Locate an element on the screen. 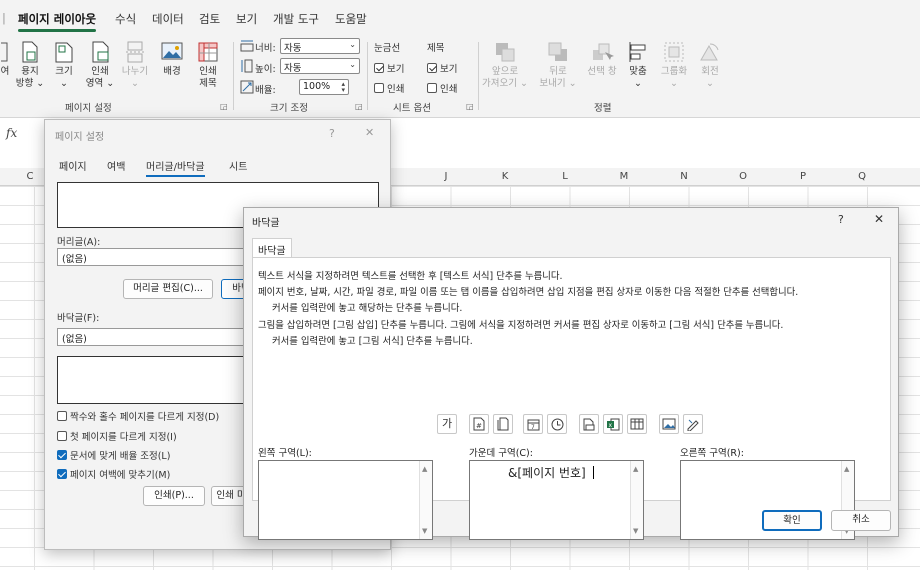 This screenshot has width=920, height=570. column-header-m: M is located at coordinates (624, 176).